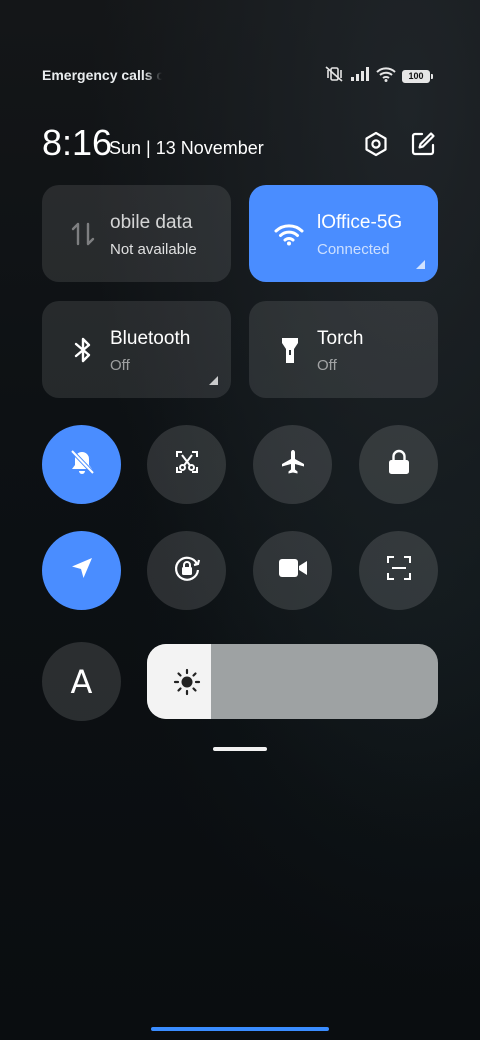 Image resolution: width=480 pixels, height=1040 pixels. I want to click on settings-icon, so click(376, 146).